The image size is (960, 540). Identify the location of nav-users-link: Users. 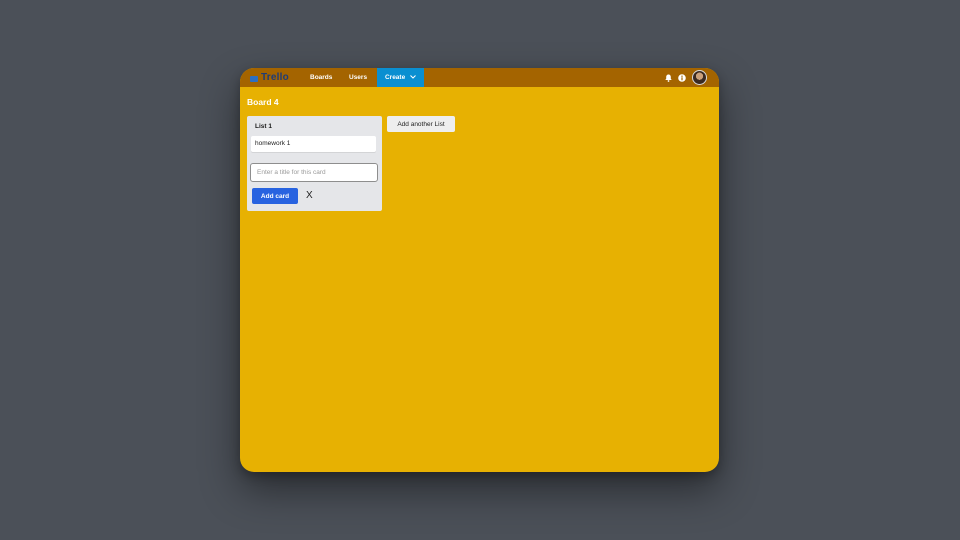
(358, 77).